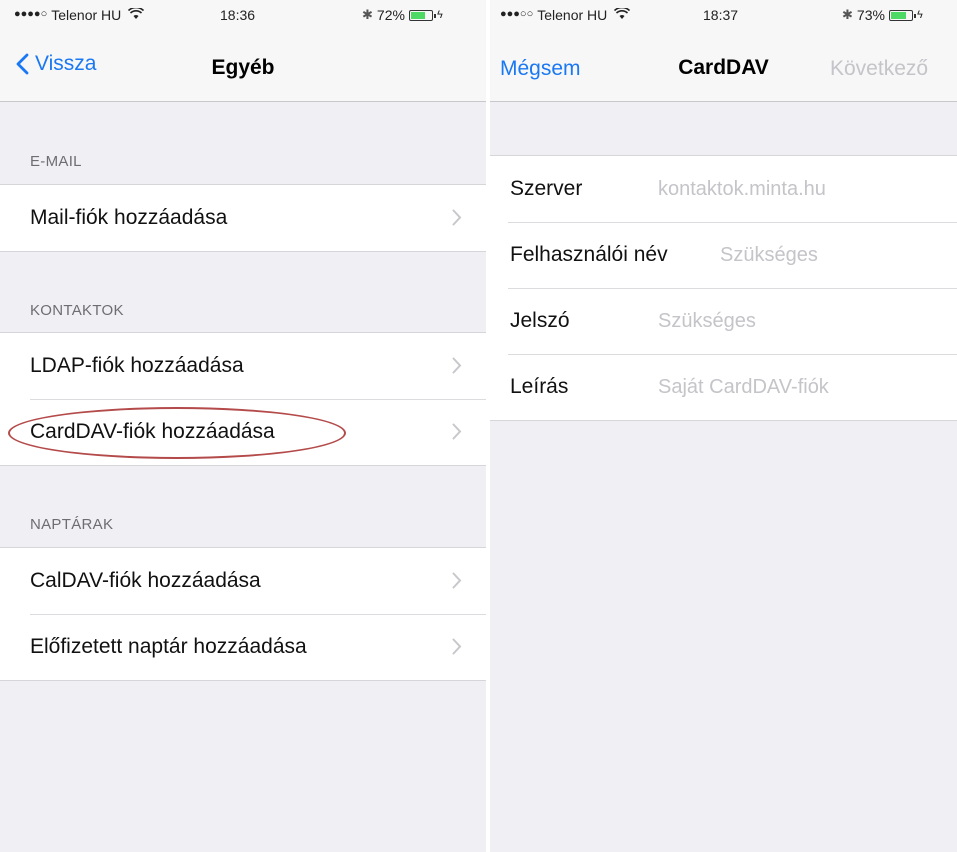 Image resolution: width=957 pixels, height=852 pixels. Describe the element at coordinates (870, 15) in the screenshot. I see `battery-percent: 73%` at that location.